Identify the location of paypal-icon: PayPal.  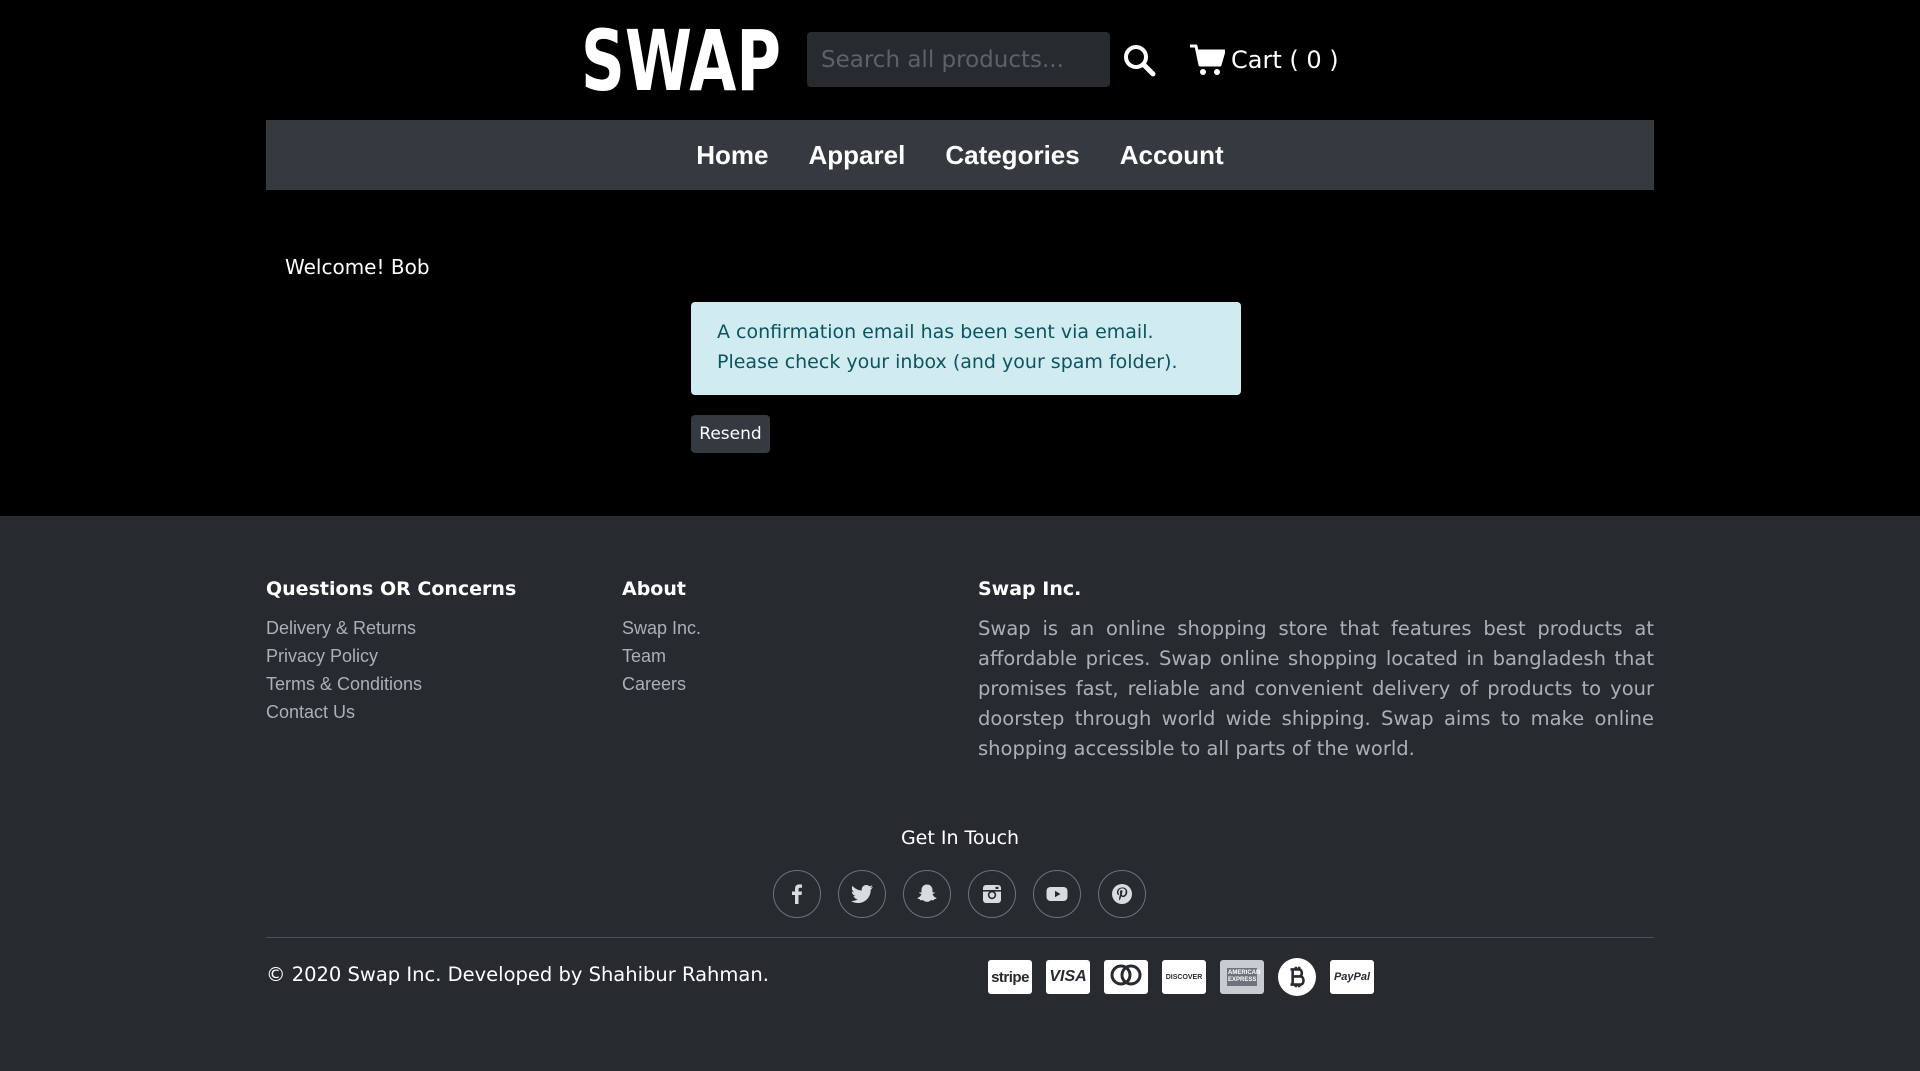
(1352, 977).